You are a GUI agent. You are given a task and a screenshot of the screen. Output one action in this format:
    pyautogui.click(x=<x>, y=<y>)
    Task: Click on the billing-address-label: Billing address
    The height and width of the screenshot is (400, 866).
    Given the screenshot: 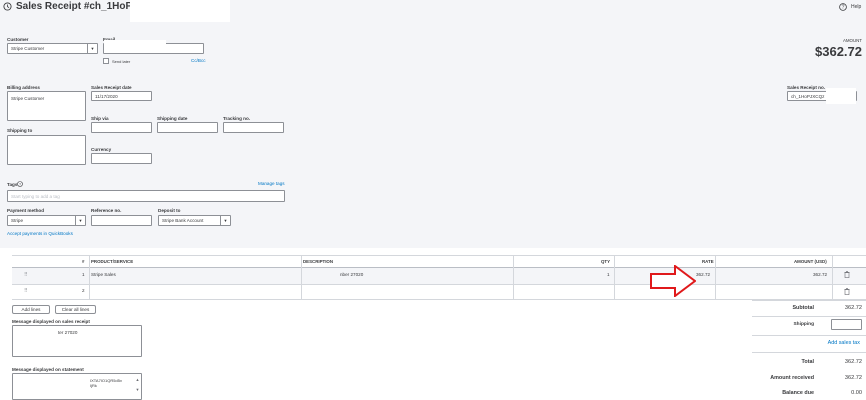 What is the action you would take?
    pyautogui.click(x=23, y=87)
    